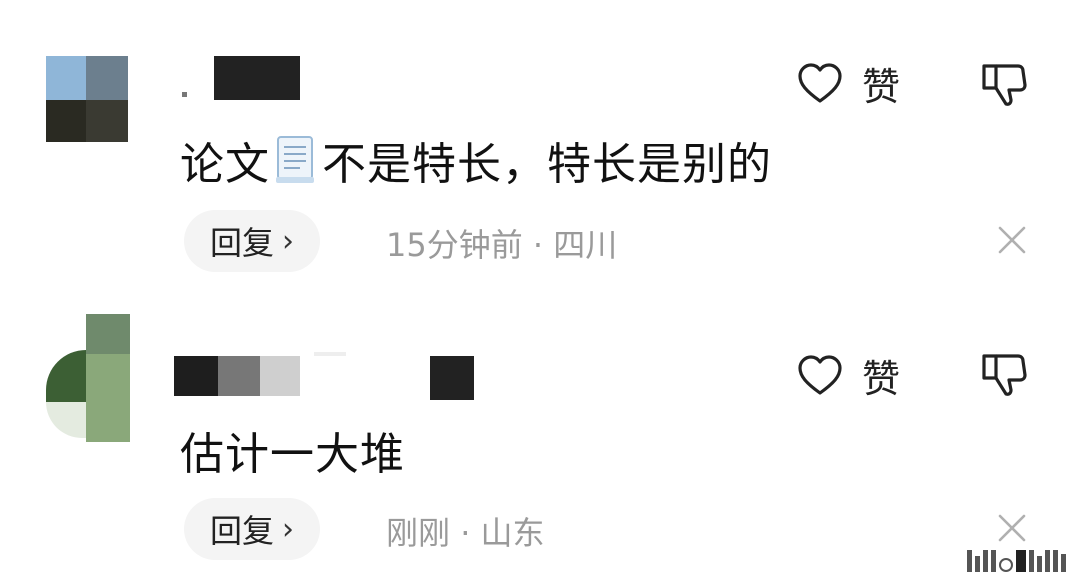  What do you see at coordinates (418, 533) in the screenshot?
I see `timestamp: 刚刚` at bounding box center [418, 533].